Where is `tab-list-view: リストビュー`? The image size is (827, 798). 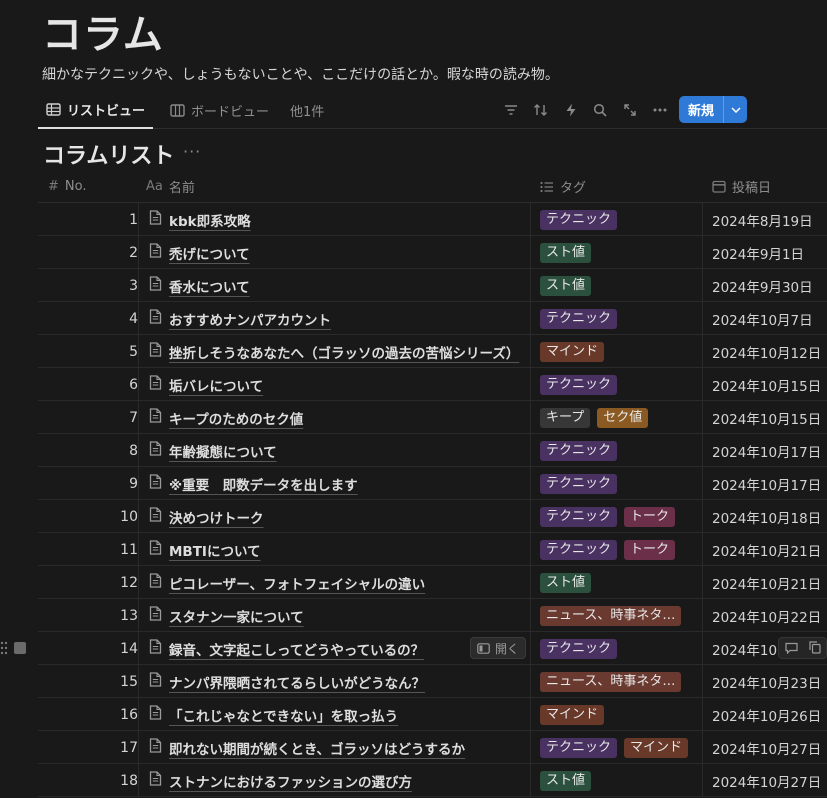
tab-list-view: リストビュー is located at coordinates (96, 110).